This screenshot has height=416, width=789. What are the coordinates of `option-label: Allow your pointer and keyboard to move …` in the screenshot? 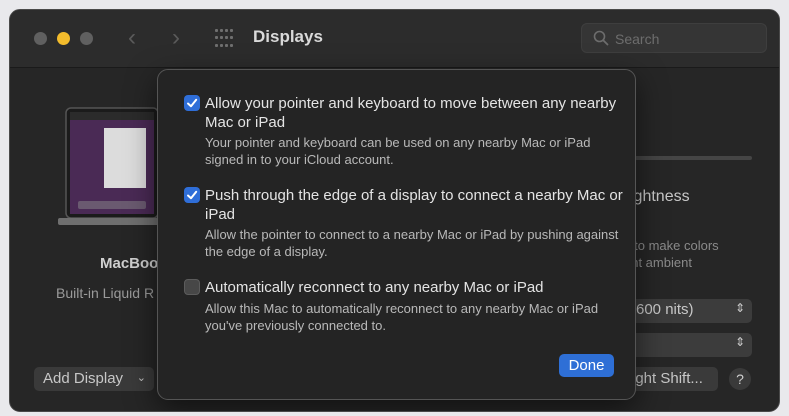 It's located at (415, 113).